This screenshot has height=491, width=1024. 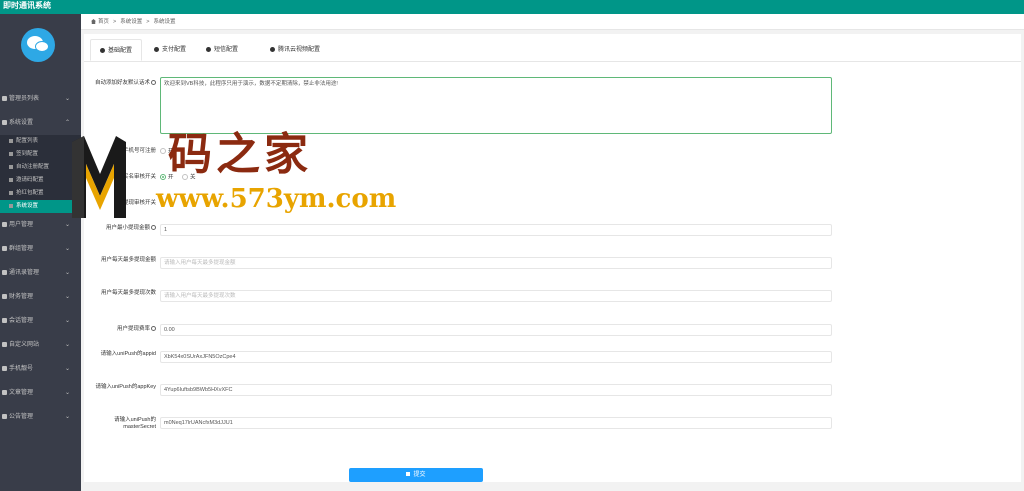 I want to click on unipush-secret-input: m0Neq17lrUANcfxM3dJJU1, so click(x=496, y=423).